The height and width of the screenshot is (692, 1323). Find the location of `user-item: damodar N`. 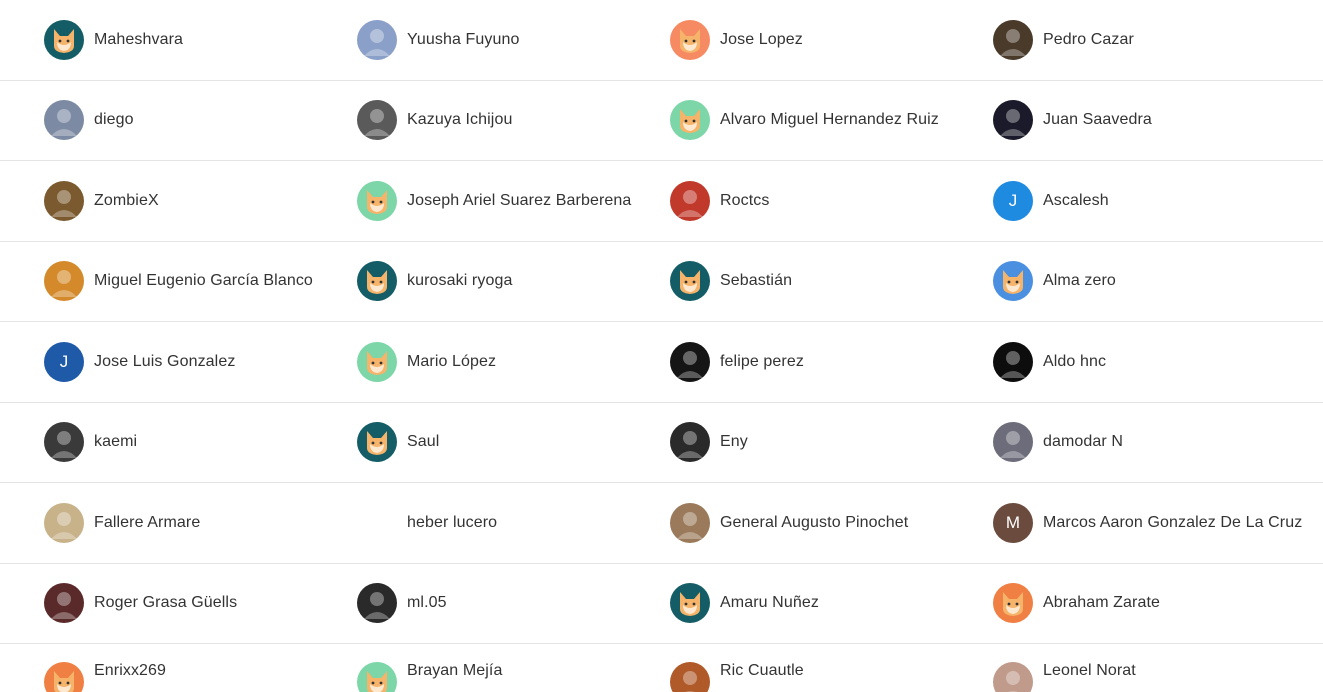

user-item: damodar N is located at coordinates (1142, 443).